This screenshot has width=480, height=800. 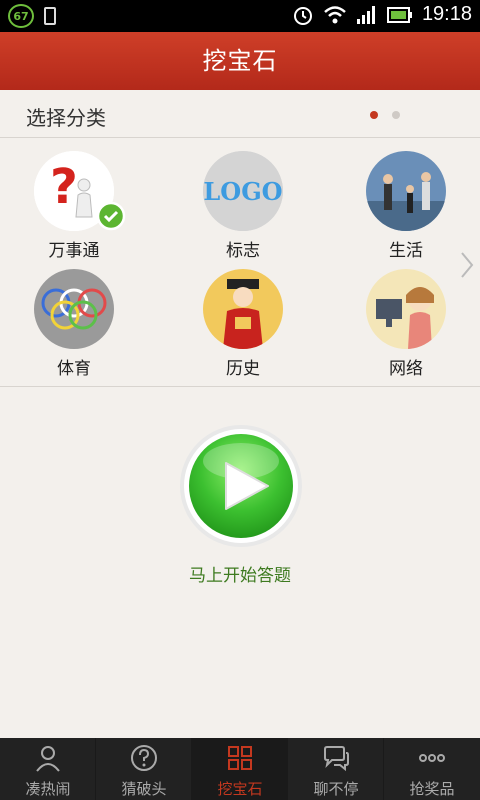 I want to click on nav-item-wabaoshi: 挖宝石, so click(x=240, y=769).